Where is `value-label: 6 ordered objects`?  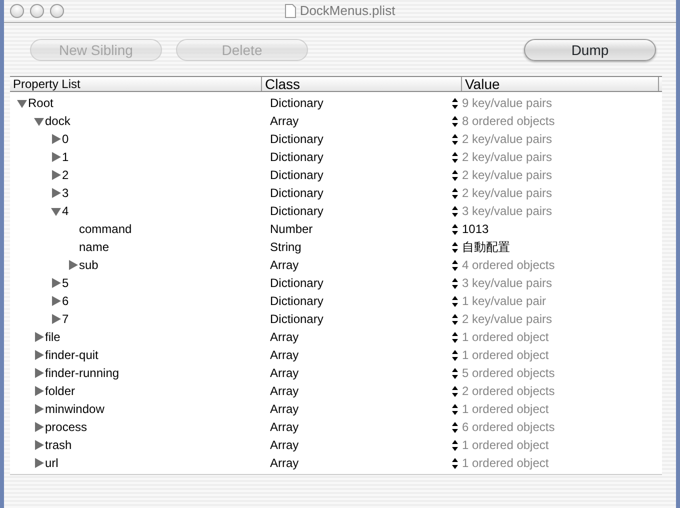 value-label: 6 ordered objects is located at coordinates (508, 427).